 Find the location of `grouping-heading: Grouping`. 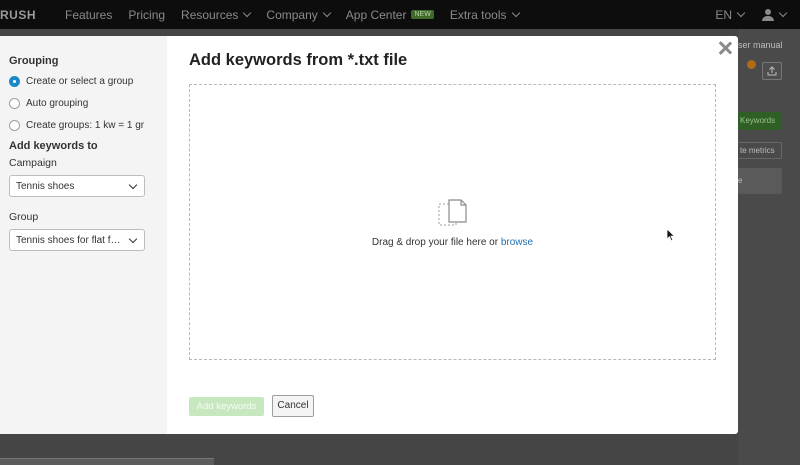

grouping-heading: Grouping is located at coordinates (34, 61).